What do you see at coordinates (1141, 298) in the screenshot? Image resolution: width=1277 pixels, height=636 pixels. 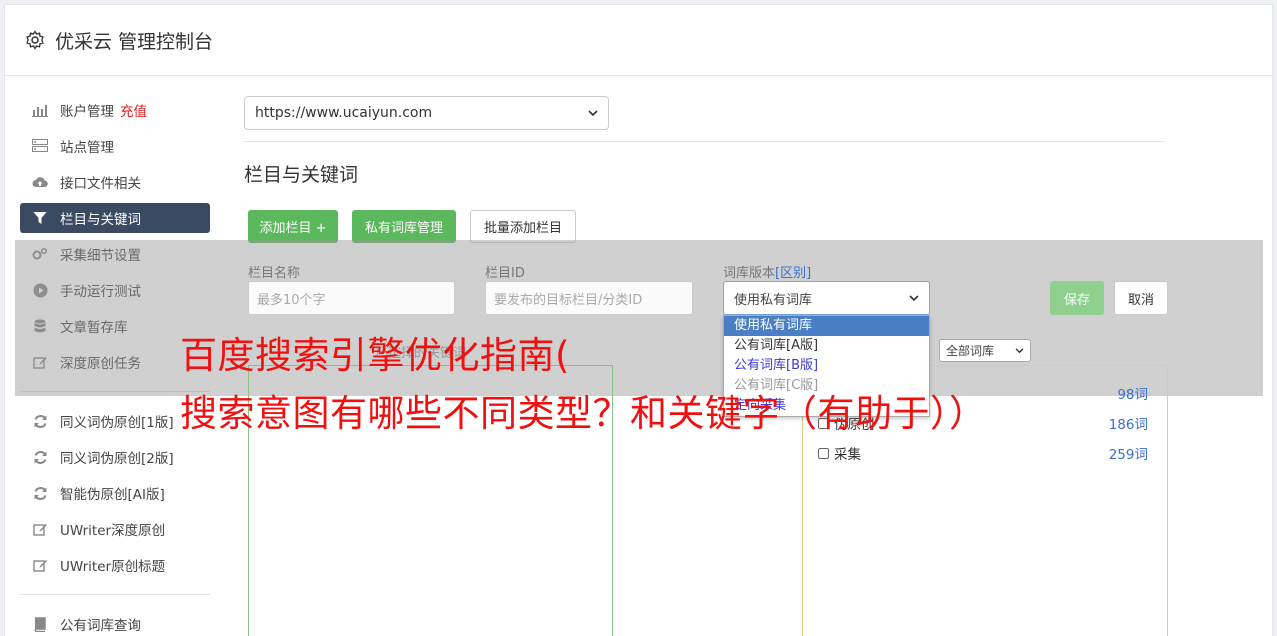 I see `cancel-button: 取消` at bounding box center [1141, 298].